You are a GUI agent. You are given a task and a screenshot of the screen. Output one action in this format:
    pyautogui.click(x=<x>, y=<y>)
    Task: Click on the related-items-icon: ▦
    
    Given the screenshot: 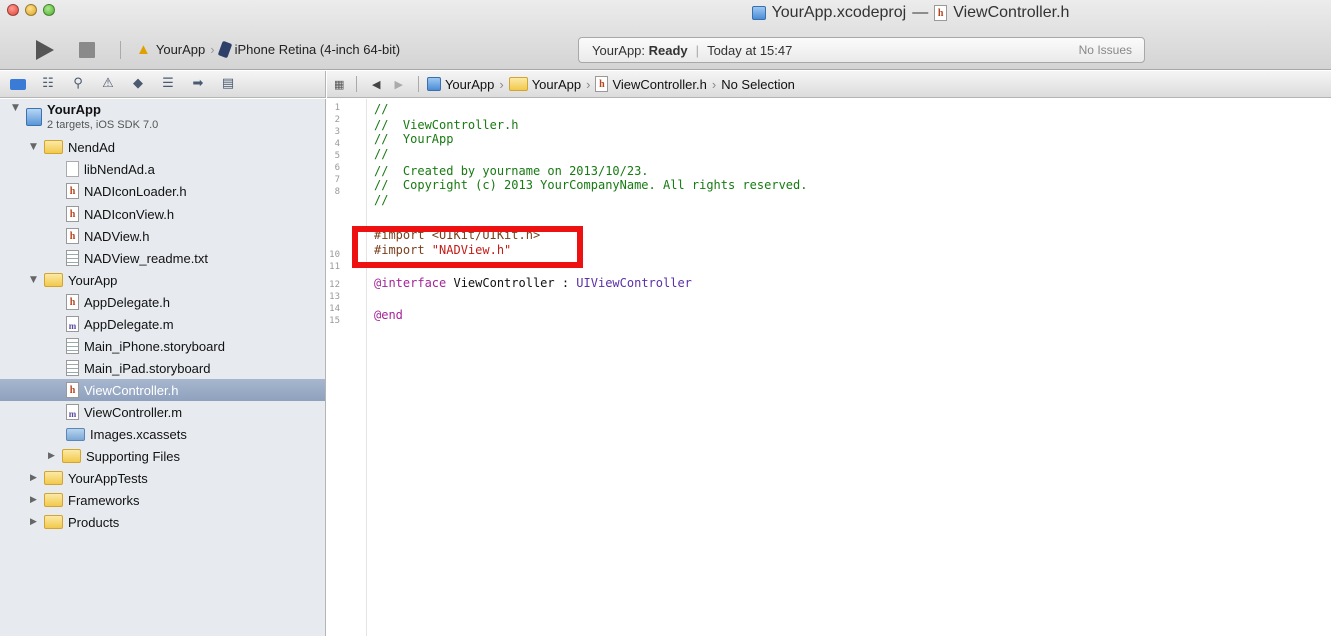 What is the action you would take?
    pyautogui.click(x=341, y=84)
    